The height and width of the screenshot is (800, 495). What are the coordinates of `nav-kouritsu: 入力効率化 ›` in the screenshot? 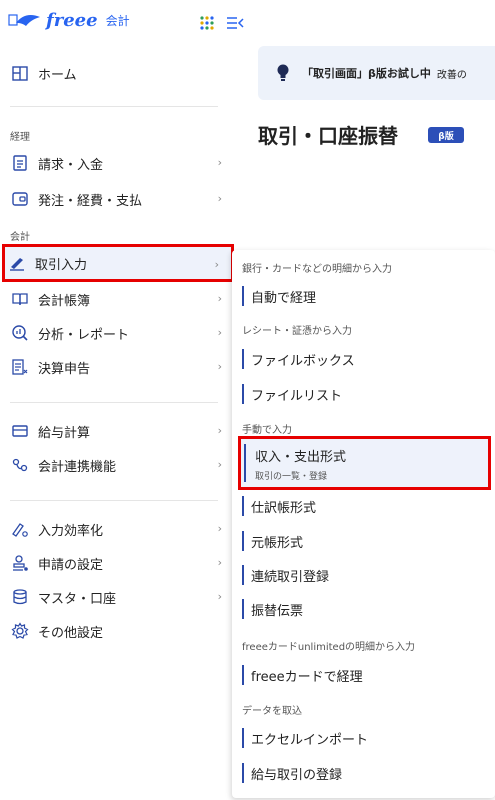 It's located at (119, 529).